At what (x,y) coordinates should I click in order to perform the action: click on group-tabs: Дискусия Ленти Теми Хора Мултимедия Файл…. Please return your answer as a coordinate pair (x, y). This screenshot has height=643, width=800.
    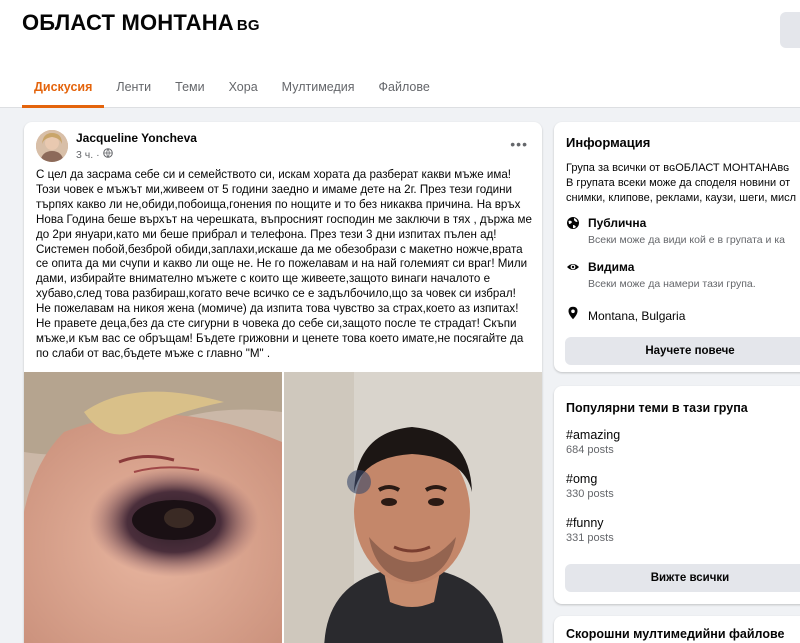
    Looking at the image, I should click on (232, 85).